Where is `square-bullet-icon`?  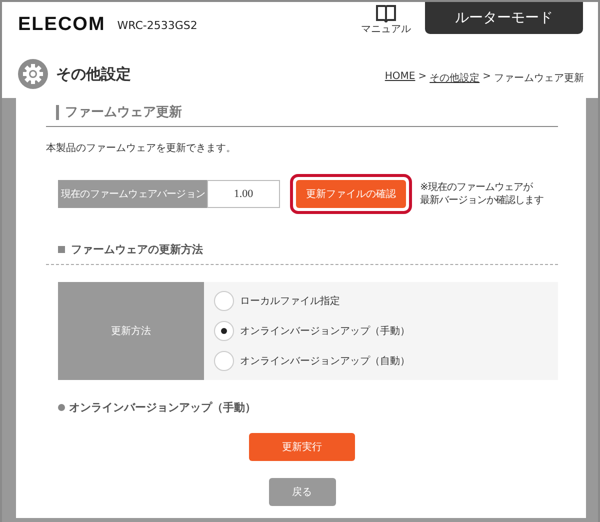 square-bullet-icon is located at coordinates (61, 249).